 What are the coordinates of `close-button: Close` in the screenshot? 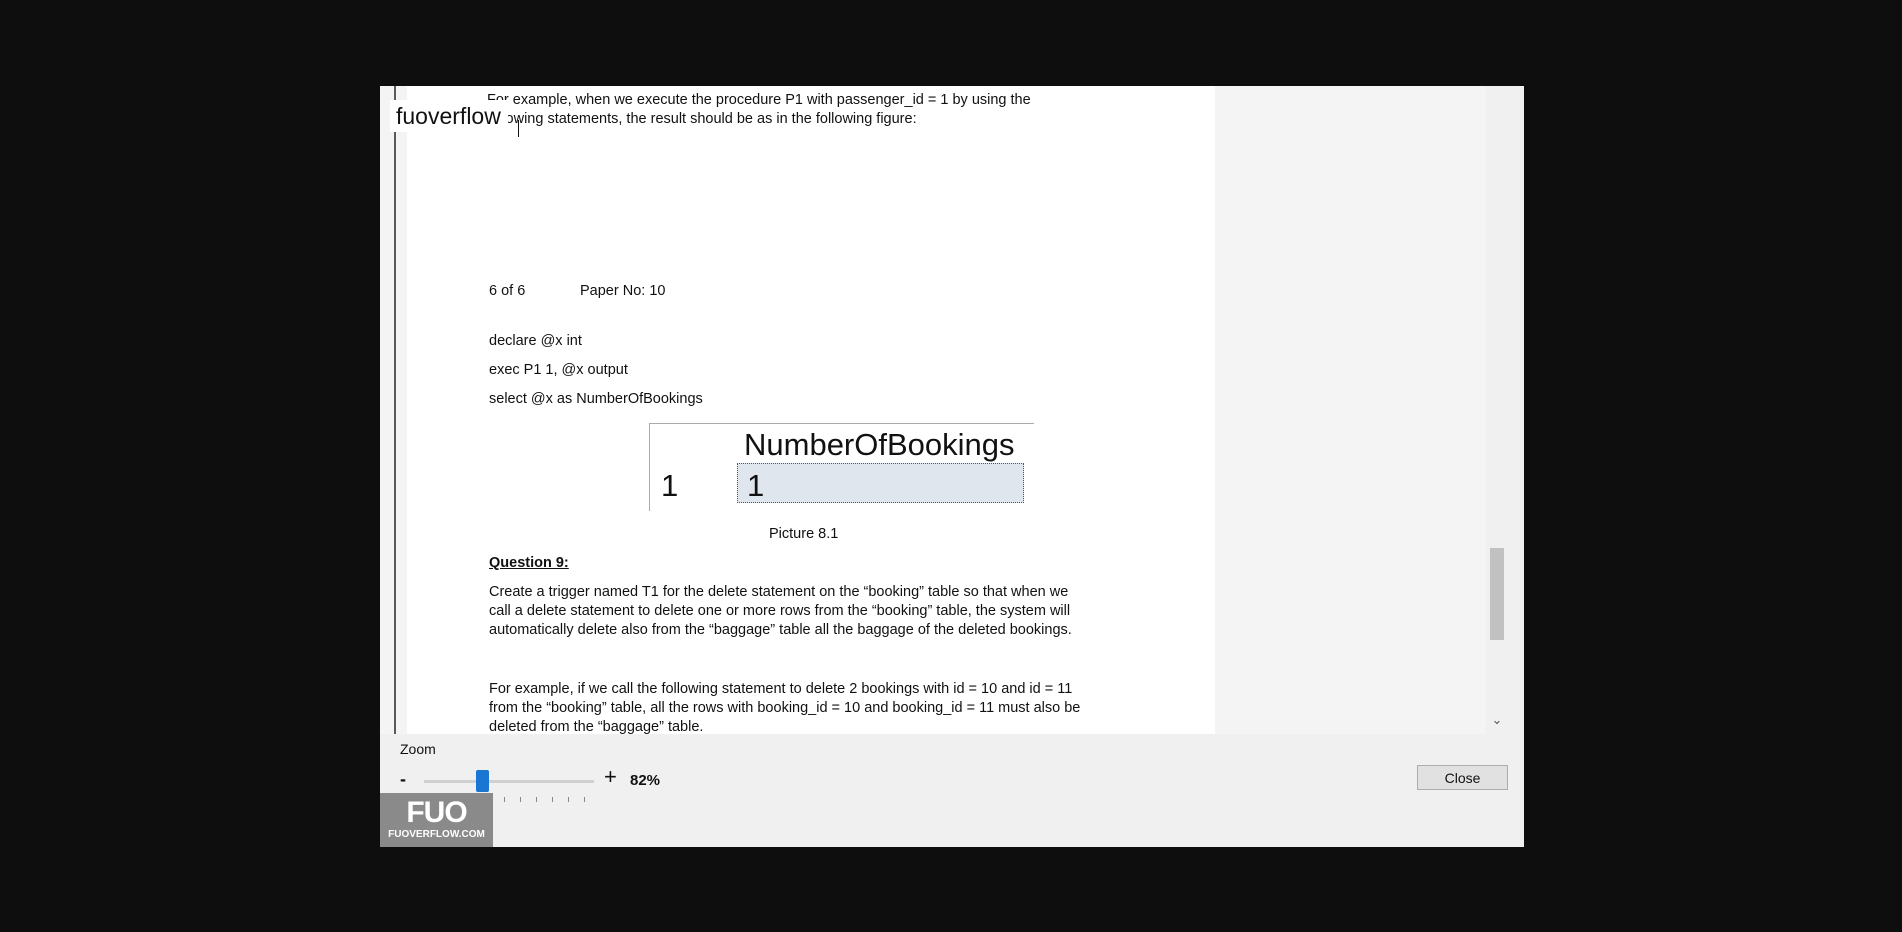 It's located at (1462, 777).